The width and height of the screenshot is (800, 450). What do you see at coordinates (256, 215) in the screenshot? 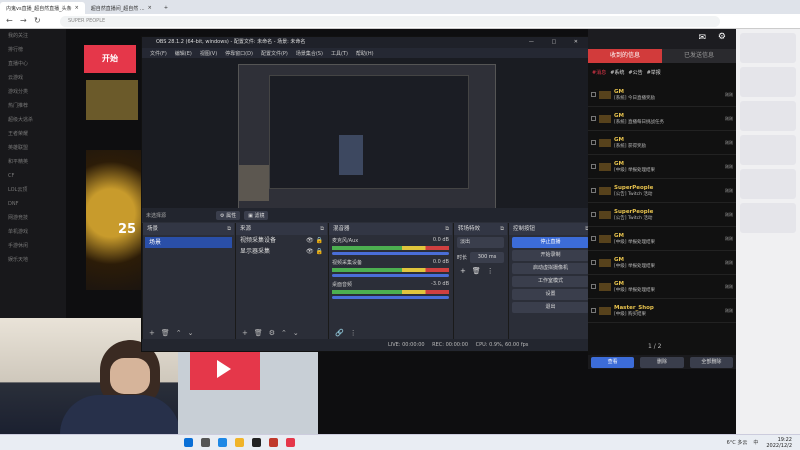
I see `filters-button: ▣ 滤镜` at bounding box center [256, 215].